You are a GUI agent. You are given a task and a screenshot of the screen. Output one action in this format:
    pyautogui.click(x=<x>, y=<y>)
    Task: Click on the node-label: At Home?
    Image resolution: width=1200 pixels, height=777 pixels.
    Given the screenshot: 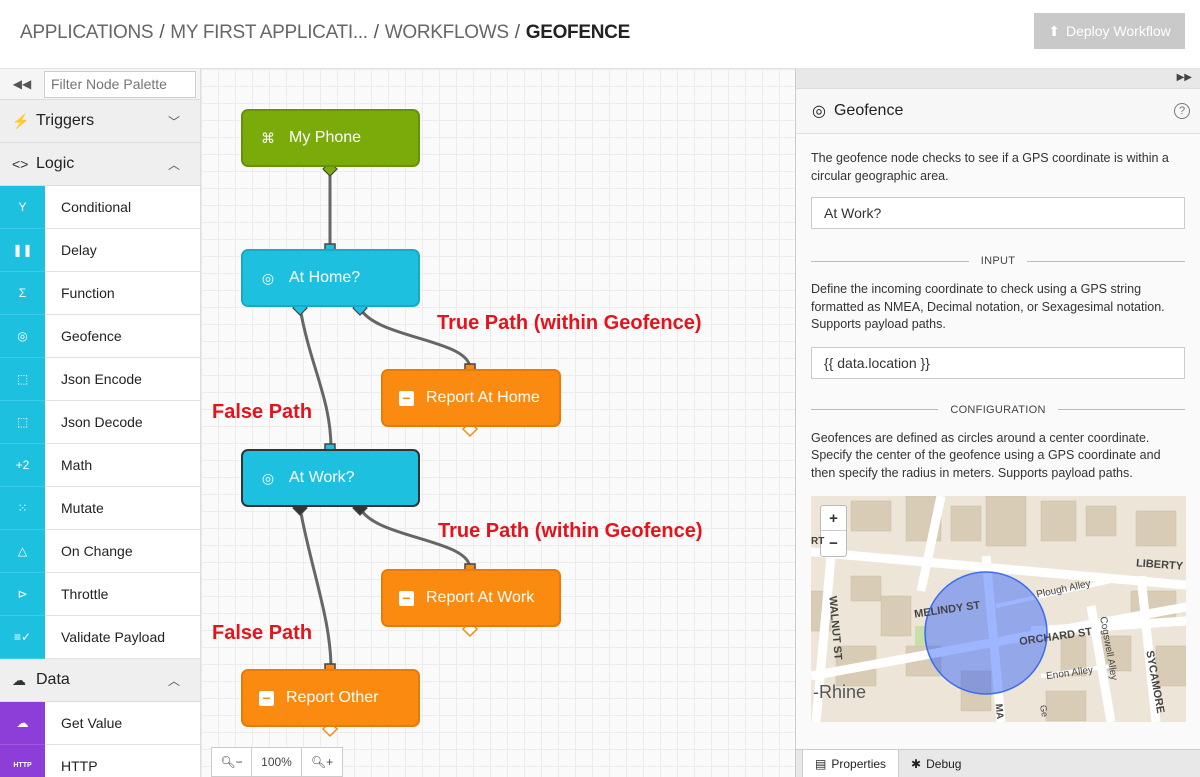 What is the action you would take?
    pyautogui.click(x=325, y=277)
    